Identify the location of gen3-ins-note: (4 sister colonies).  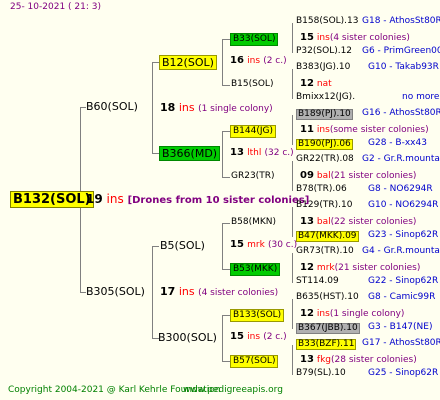
(238, 293).